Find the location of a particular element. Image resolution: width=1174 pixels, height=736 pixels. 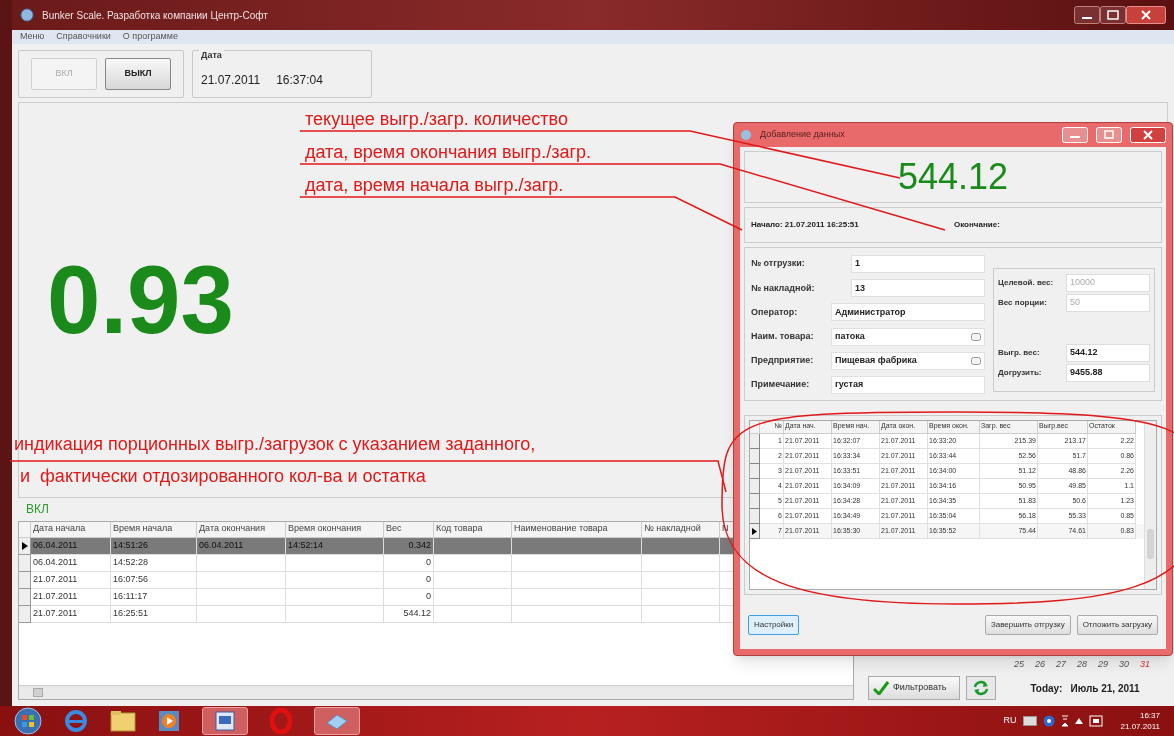

date-text: 21.07.2011 is located at coordinates (231, 80).